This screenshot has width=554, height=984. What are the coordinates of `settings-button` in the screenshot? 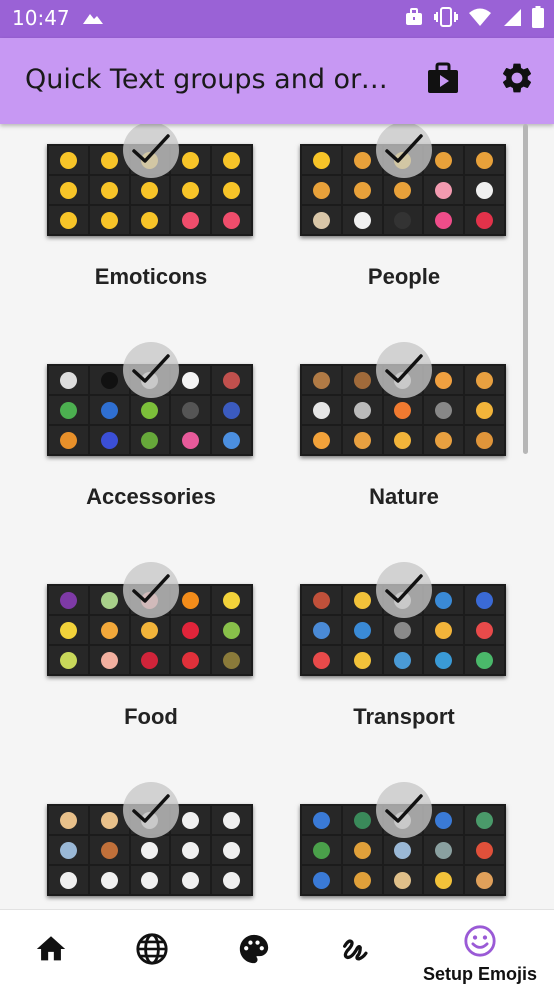 It's located at (517, 80).